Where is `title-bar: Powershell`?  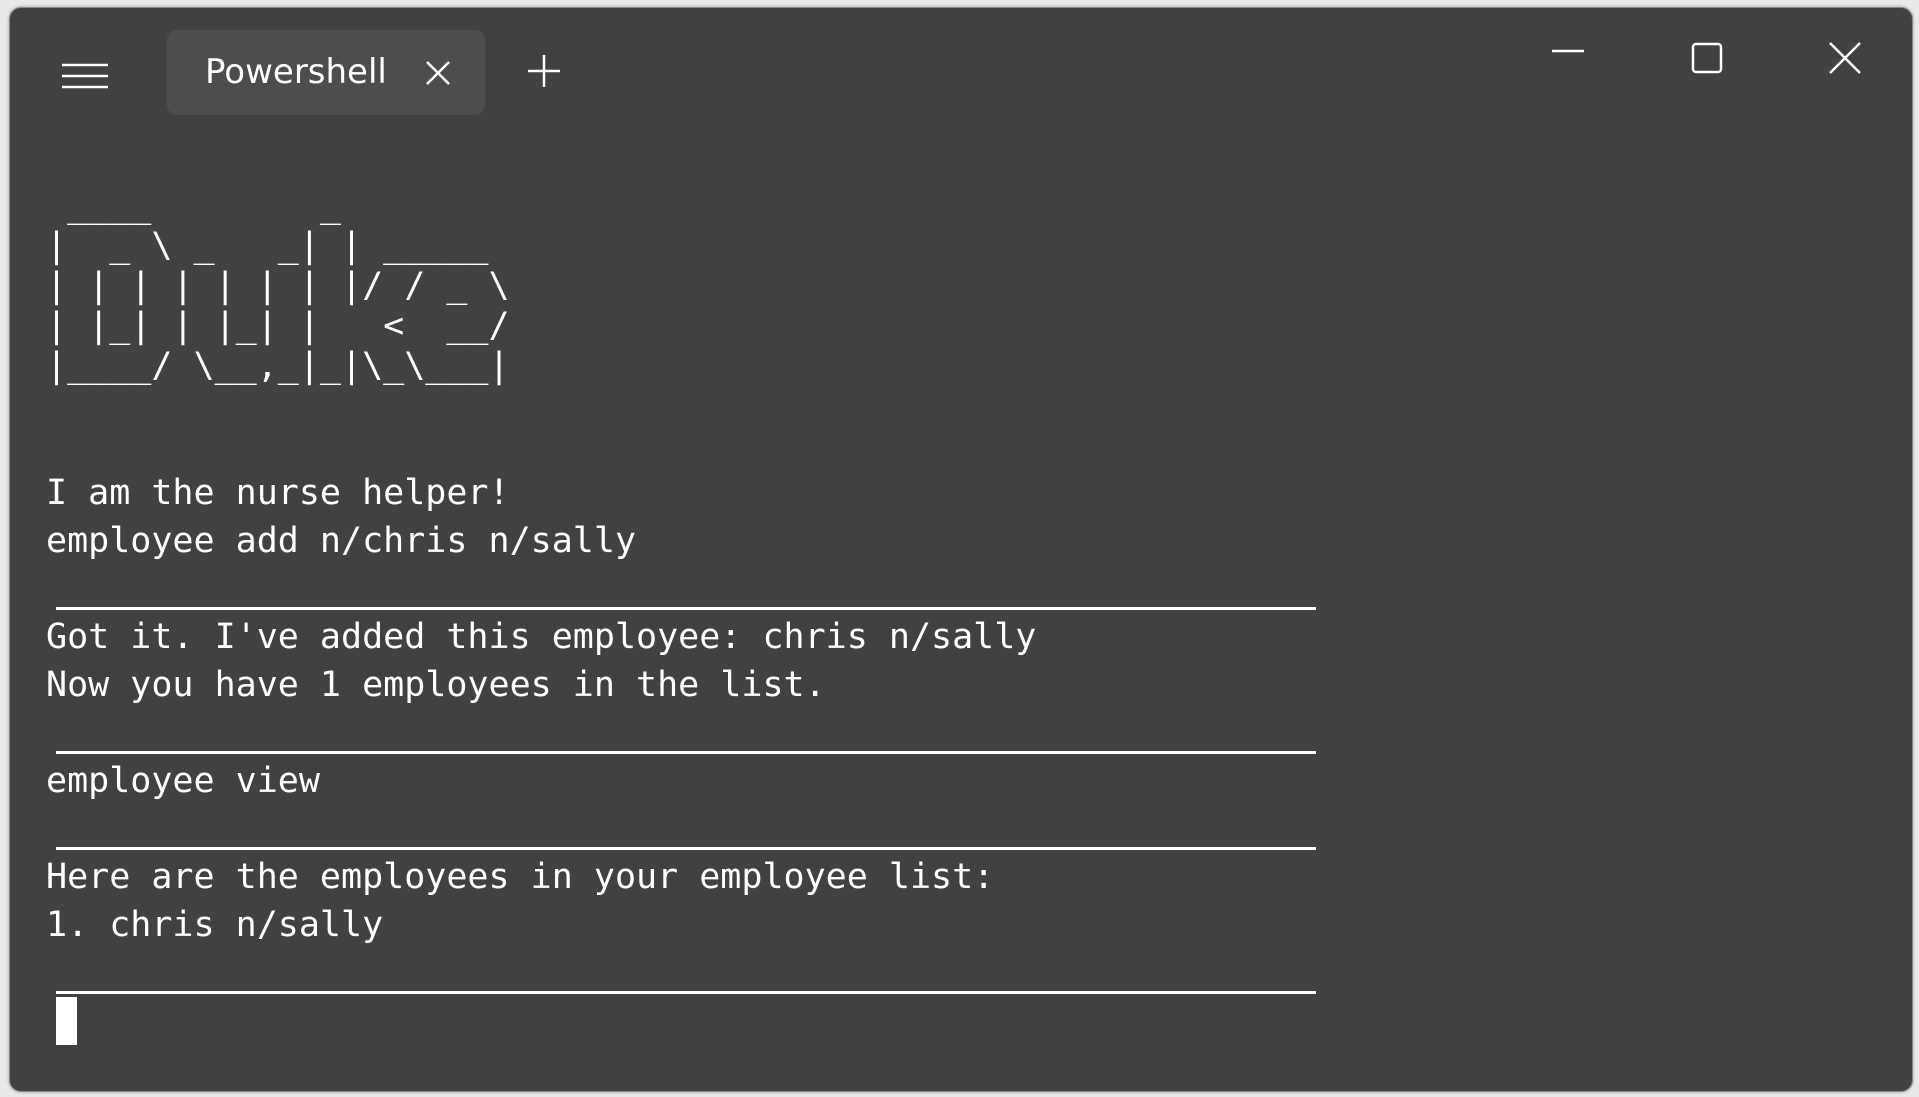 title-bar: Powershell is located at coordinates (961, 76).